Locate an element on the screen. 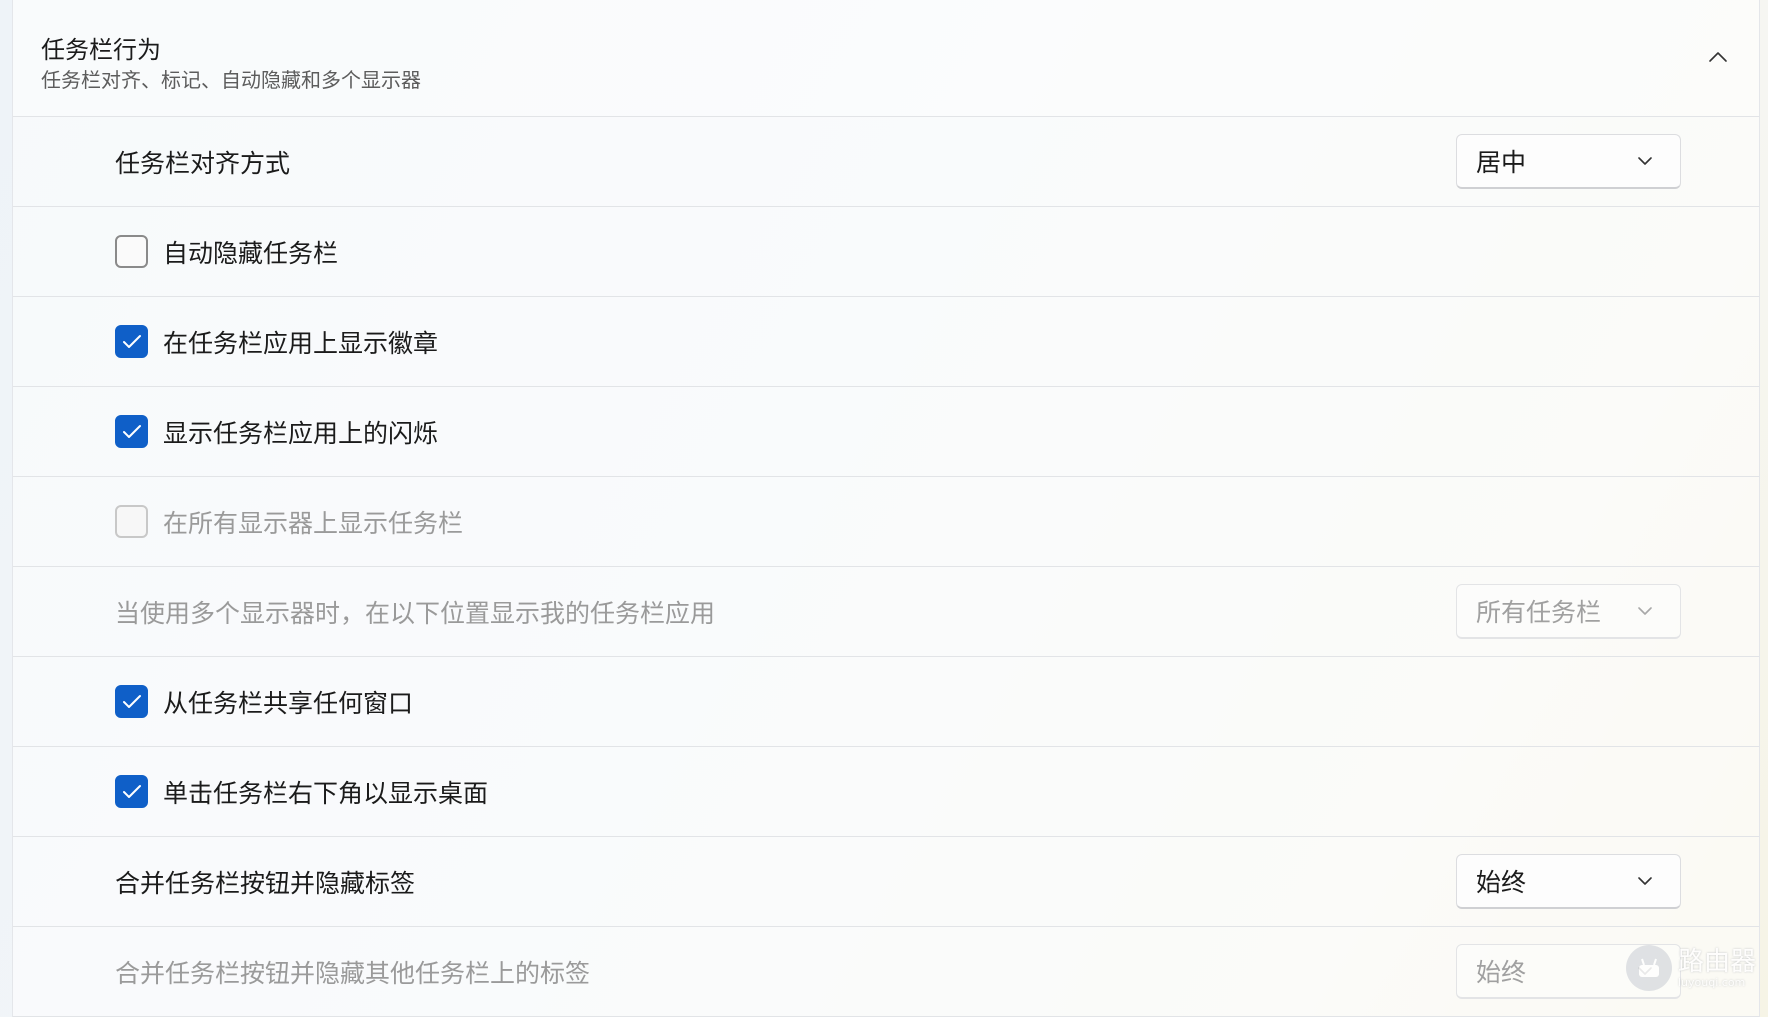 The image size is (1768, 1017). checkbox-label: 自动隐藏任务栏 is located at coordinates (251, 253).